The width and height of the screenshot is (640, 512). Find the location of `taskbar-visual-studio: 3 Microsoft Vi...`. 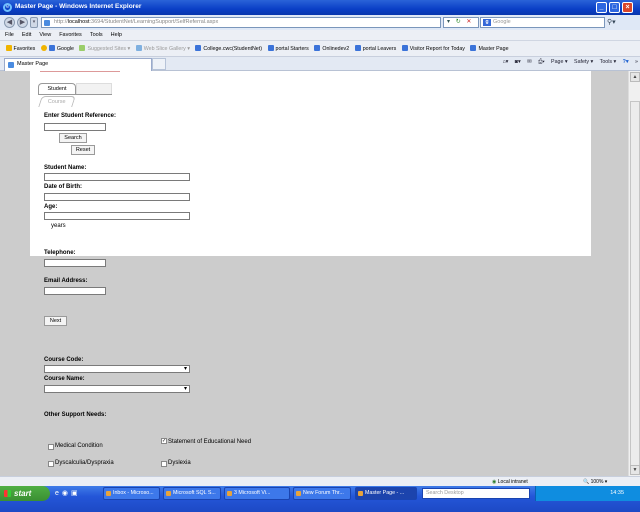

taskbar-visual-studio: 3 Microsoft Vi... is located at coordinates (257, 493).